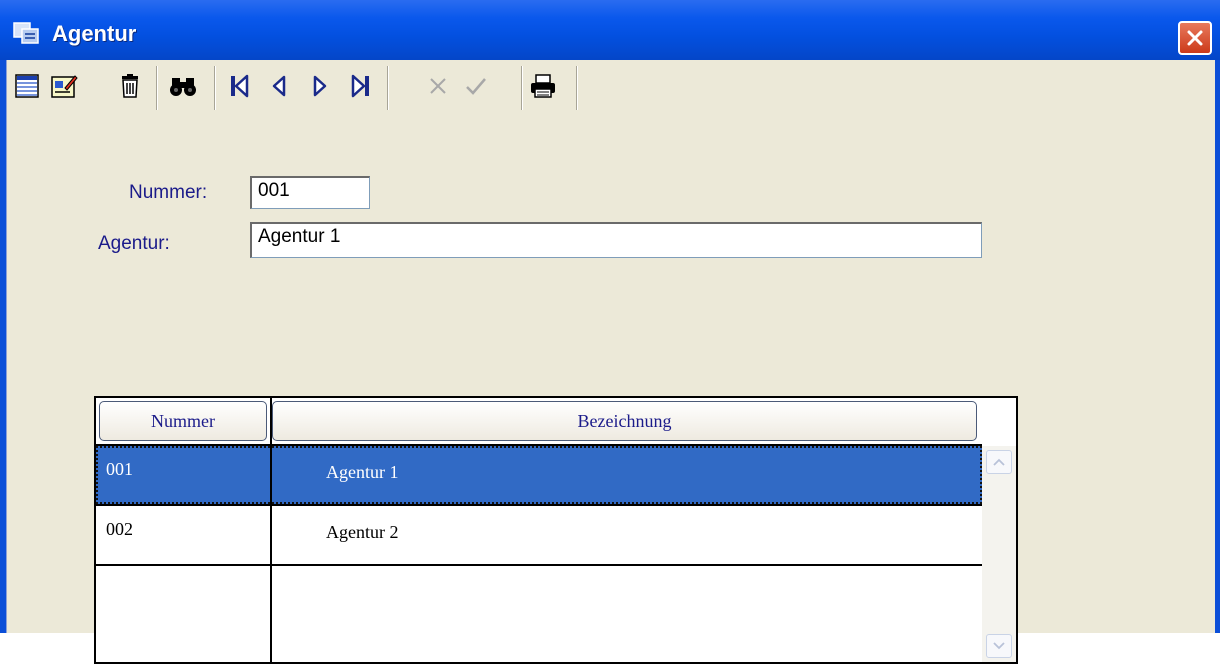 This screenshot has width=1220, height=664. I want to click on next-record-button, so click(320, 86).